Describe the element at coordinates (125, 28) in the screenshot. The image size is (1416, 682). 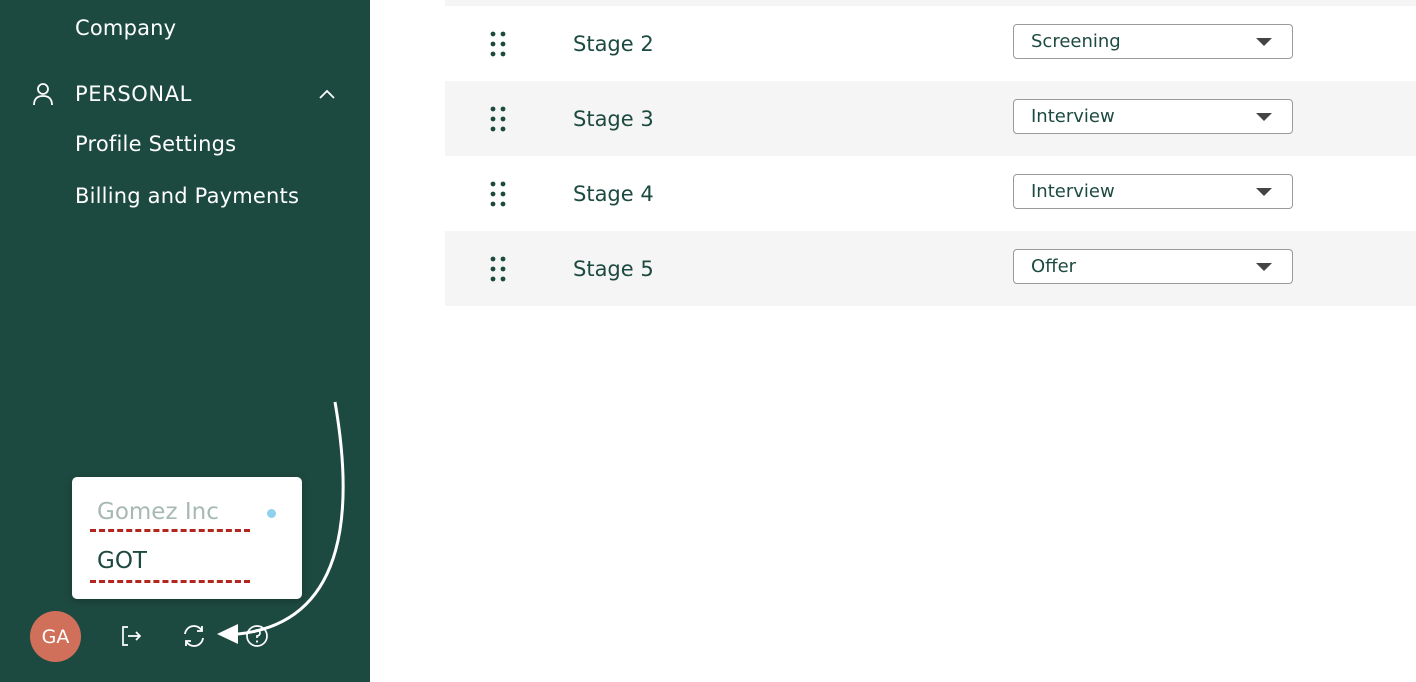
I see `sidebar-item-company: Company` at that location.